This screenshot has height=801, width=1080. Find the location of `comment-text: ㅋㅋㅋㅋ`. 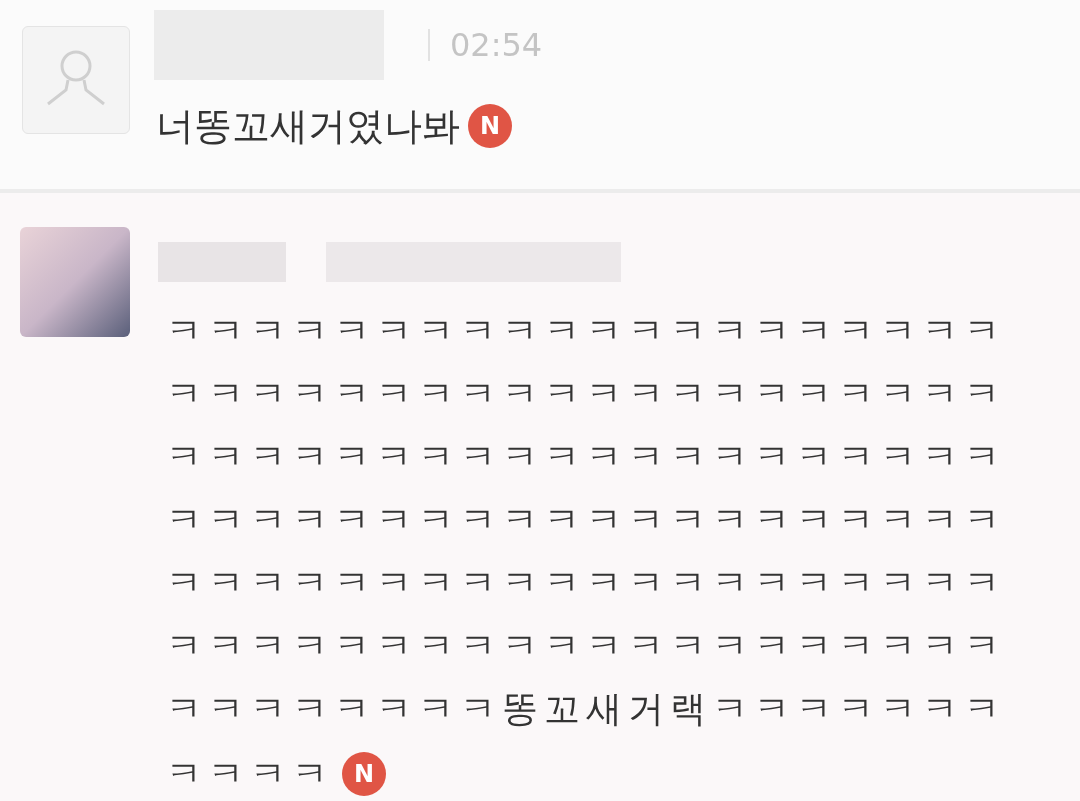

comment-text: ㅋㅋㅋㅋ is located at coordinates (250, 774).